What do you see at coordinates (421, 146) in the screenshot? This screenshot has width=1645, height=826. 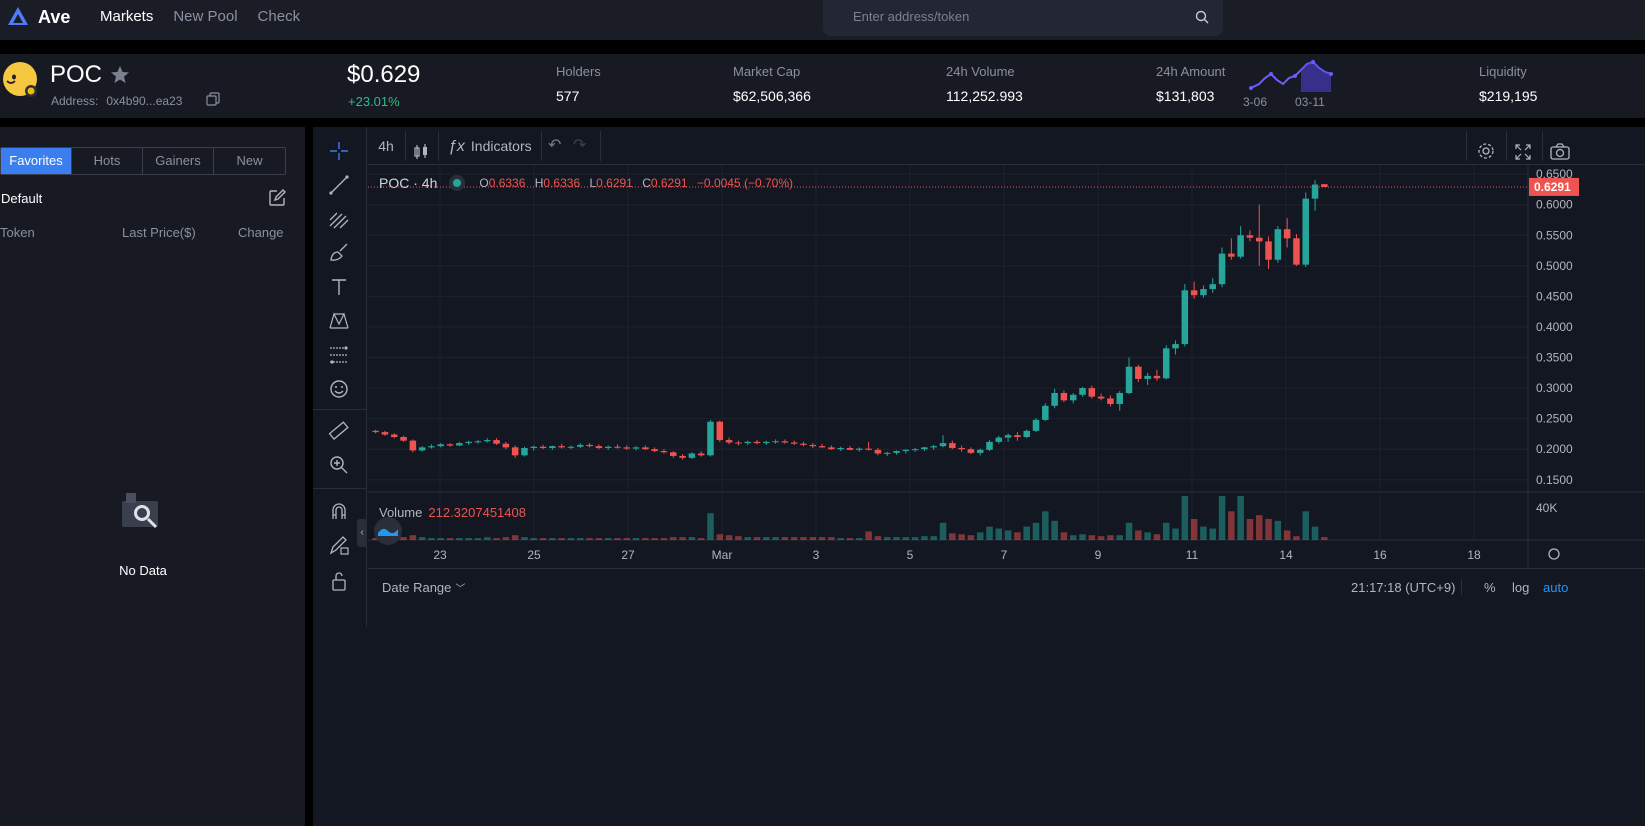 I see `chart-type-button` at bounding box center [421, 146].